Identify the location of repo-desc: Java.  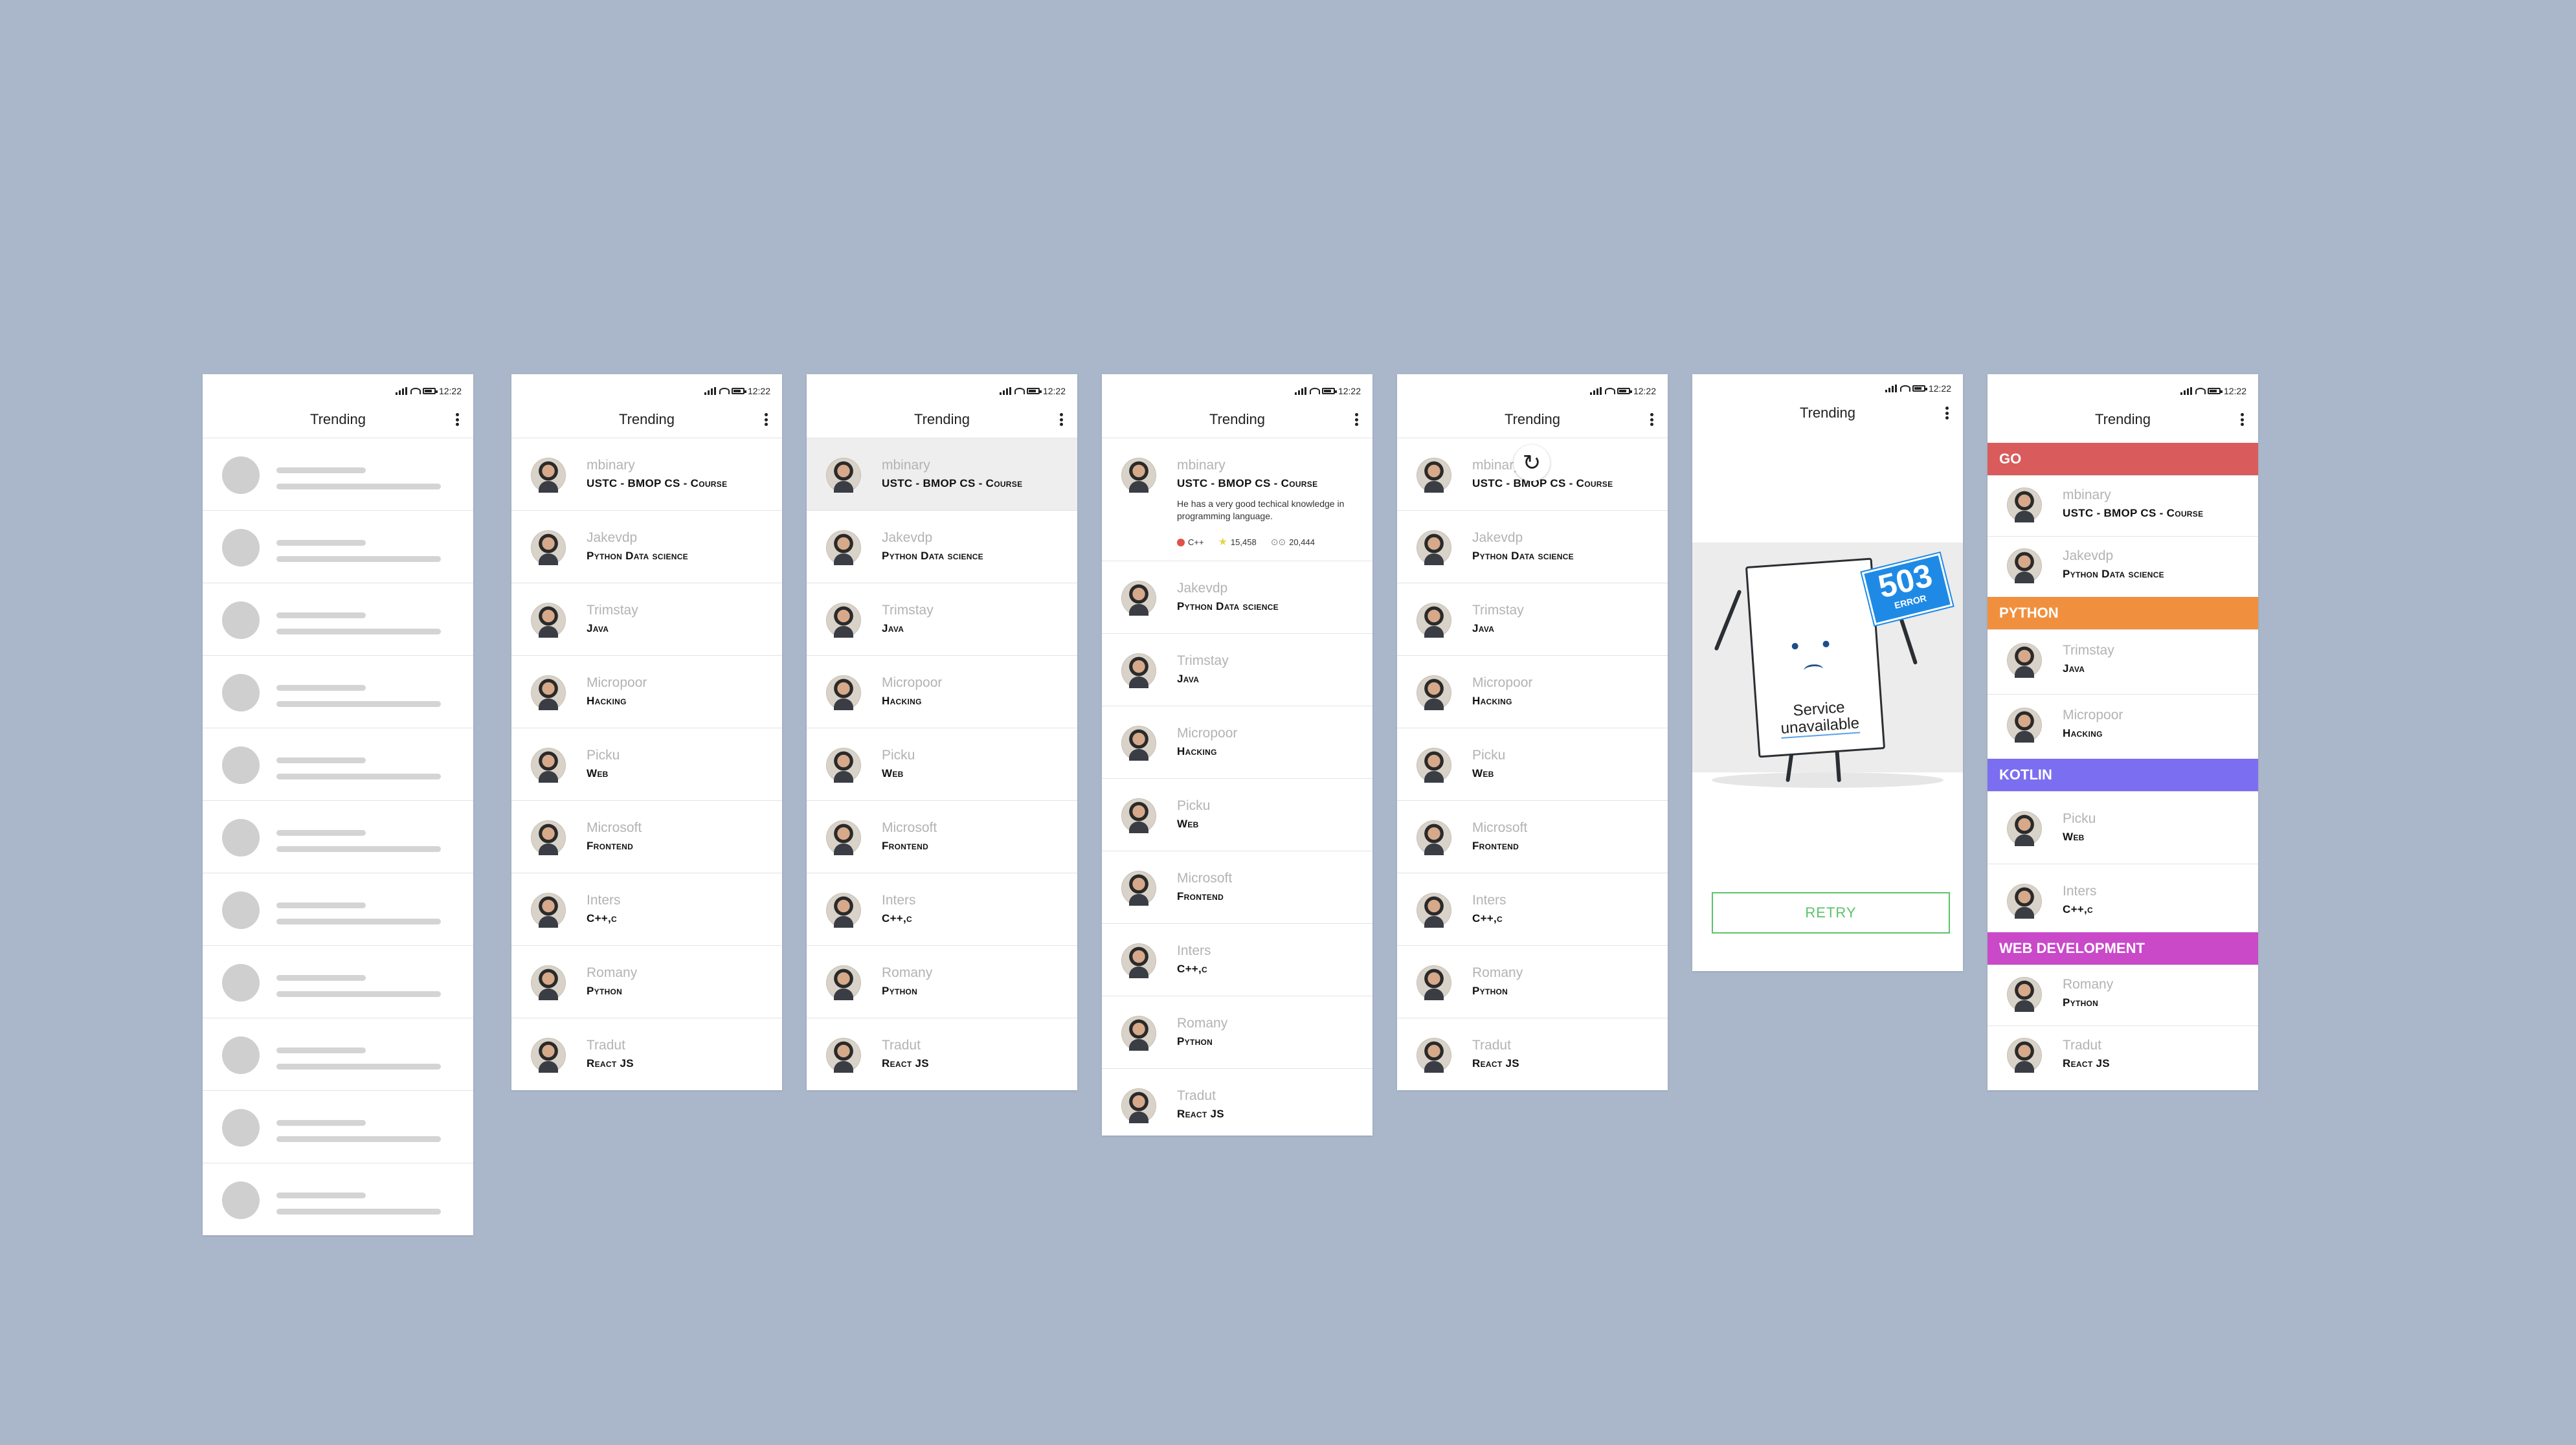
(2074, 668).